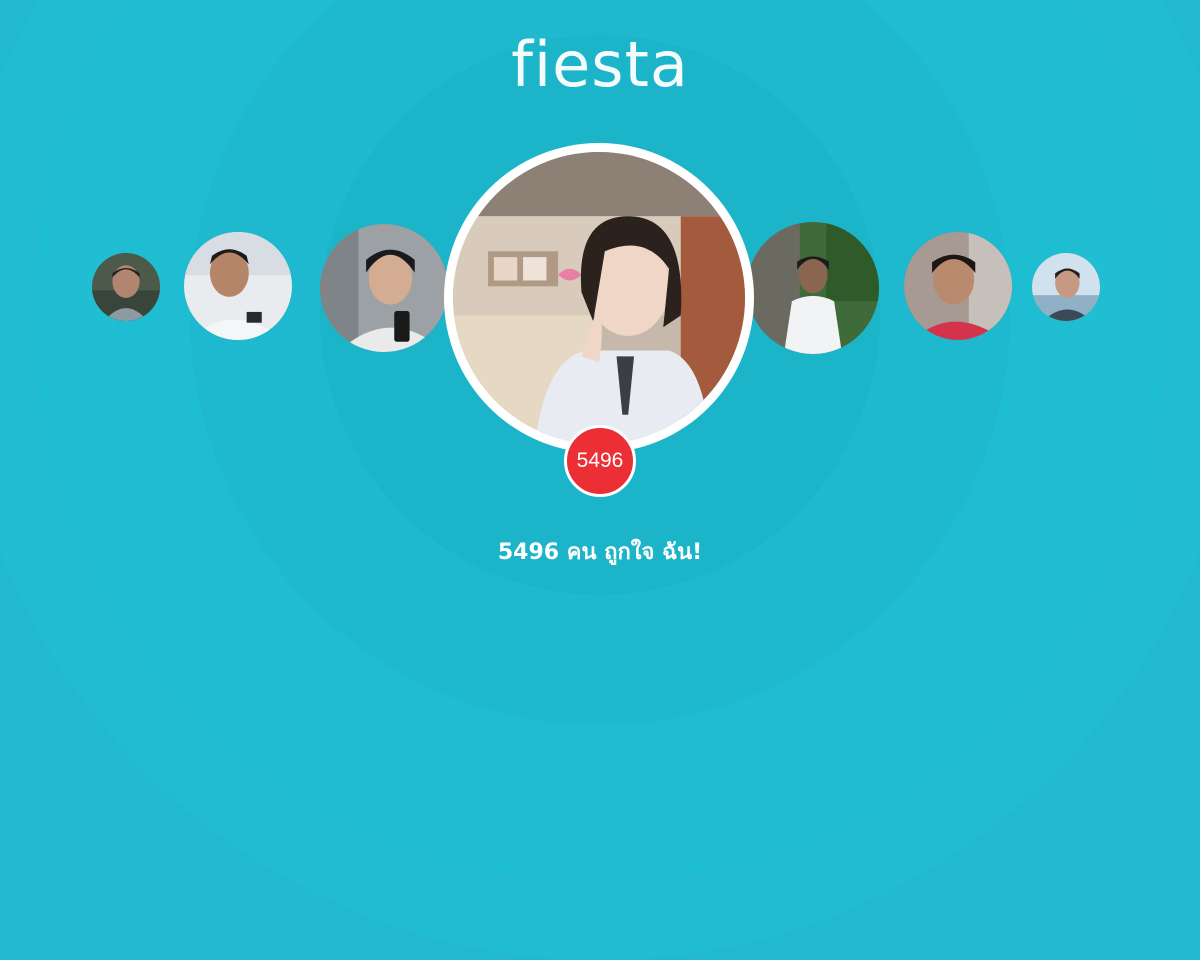  Describe the element at coordinates (600, 461) in the screenshot. I see `like-count-badge: 5496` at that location.